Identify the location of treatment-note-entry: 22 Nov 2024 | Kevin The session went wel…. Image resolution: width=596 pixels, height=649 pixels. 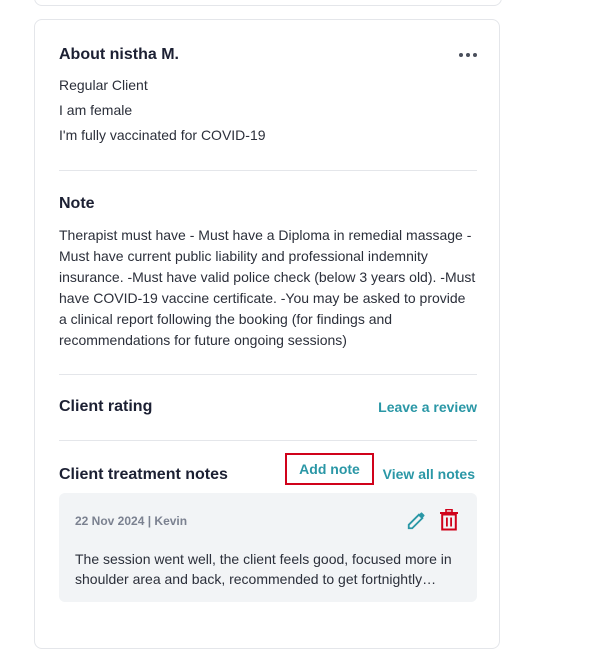
(268, 547).